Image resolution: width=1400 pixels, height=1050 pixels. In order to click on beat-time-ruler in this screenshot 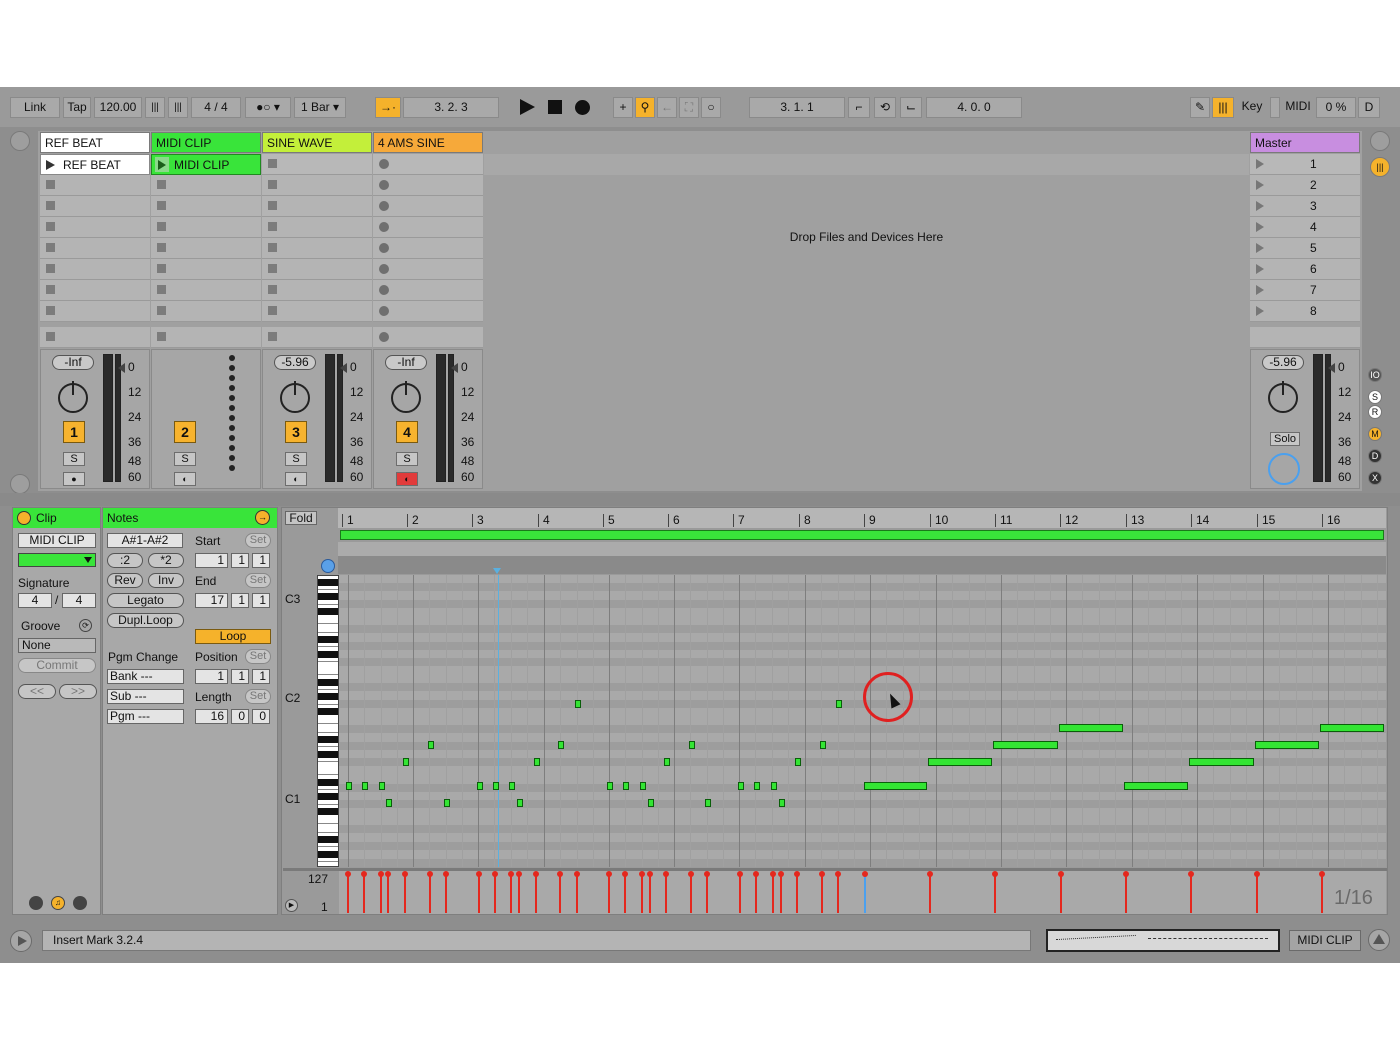, I will do `click(862, 518)`.